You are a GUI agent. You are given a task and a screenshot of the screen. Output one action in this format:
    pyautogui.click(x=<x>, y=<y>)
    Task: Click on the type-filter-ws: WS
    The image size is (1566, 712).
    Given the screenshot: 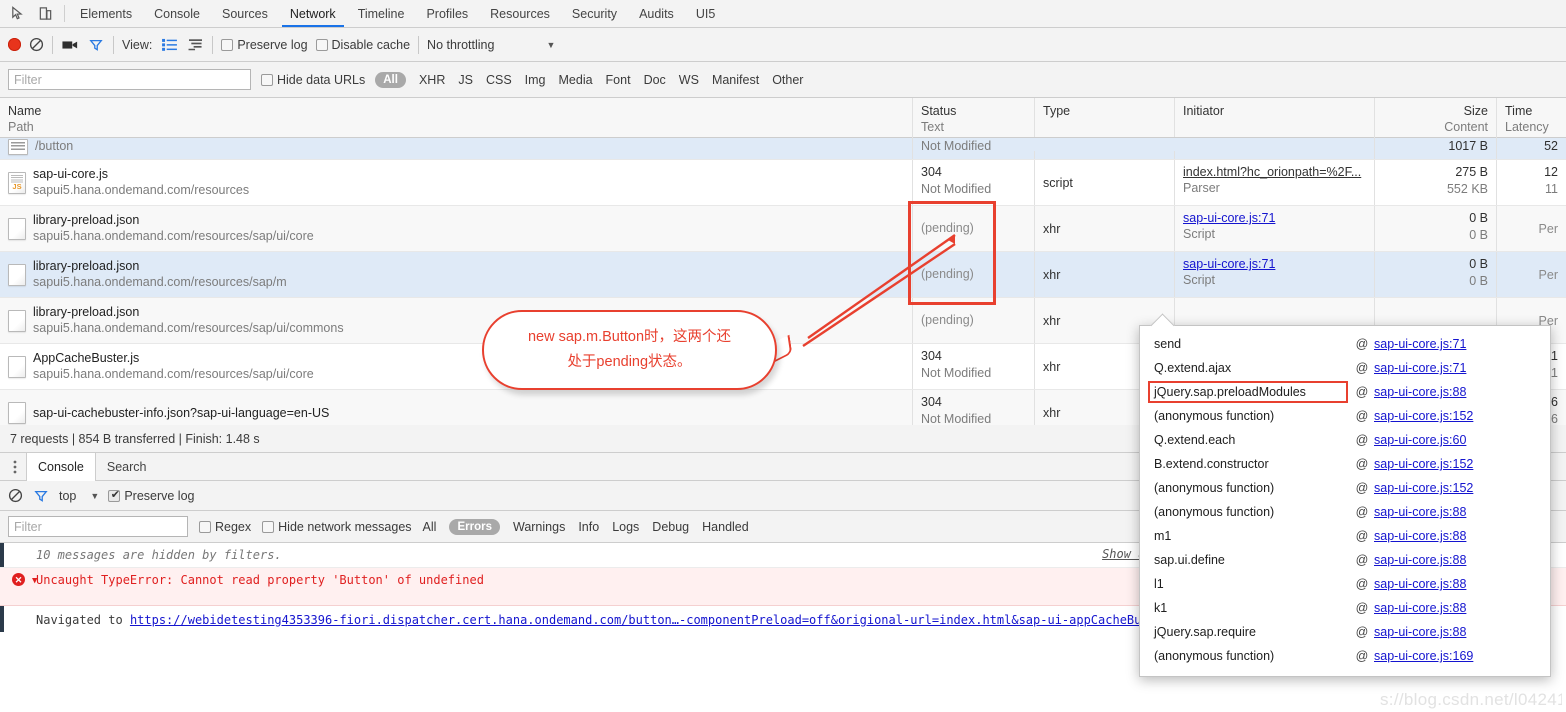 What is the action you would take?
    pyautogui.click(x=689, y=80)
    